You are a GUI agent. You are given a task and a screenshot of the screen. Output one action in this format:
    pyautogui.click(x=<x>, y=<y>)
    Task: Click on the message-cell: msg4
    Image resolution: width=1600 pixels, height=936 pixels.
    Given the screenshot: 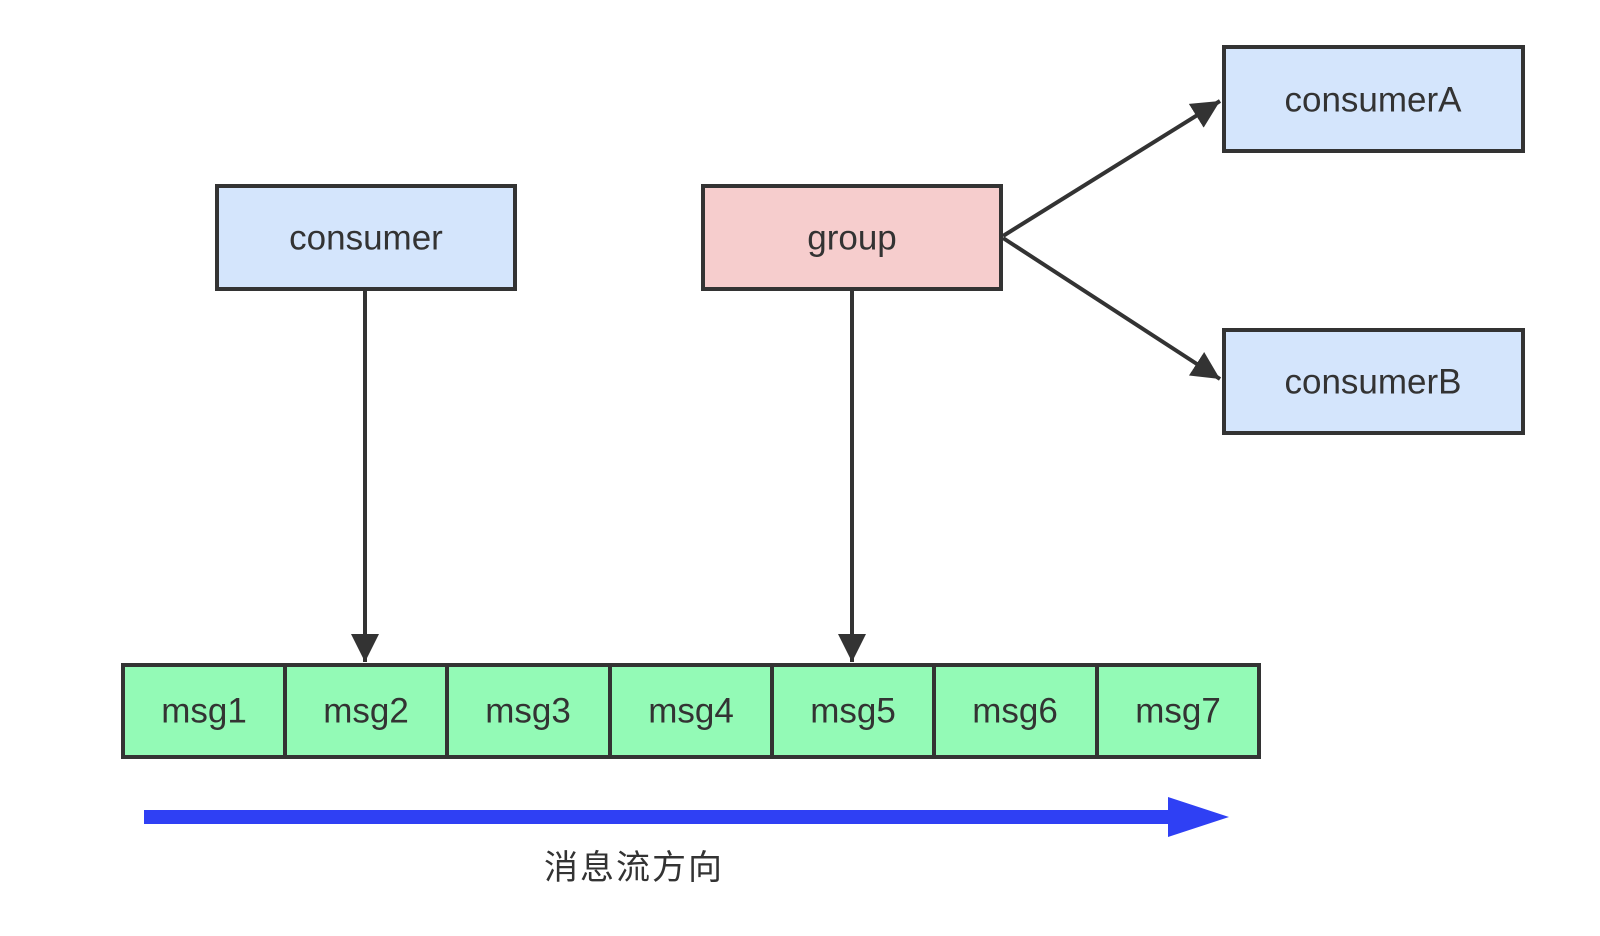 What is the action you would take?
    pyautogui.click(x=691, y=711)
    